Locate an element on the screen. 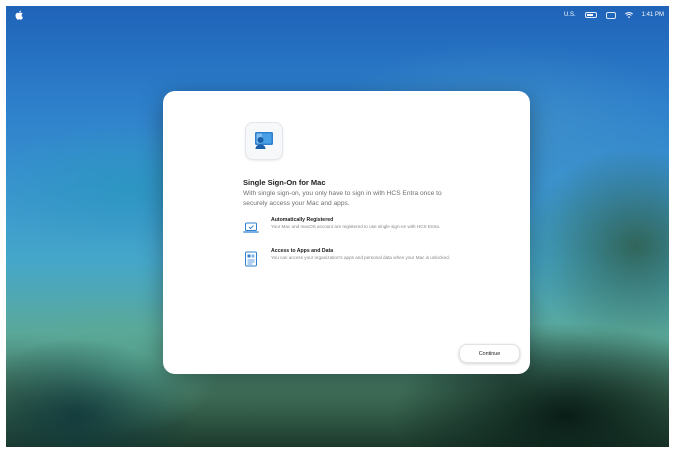 This screenshot has width=675, height=453. feature-title: Access to Apps and Data is located at coordinates (302, 251).